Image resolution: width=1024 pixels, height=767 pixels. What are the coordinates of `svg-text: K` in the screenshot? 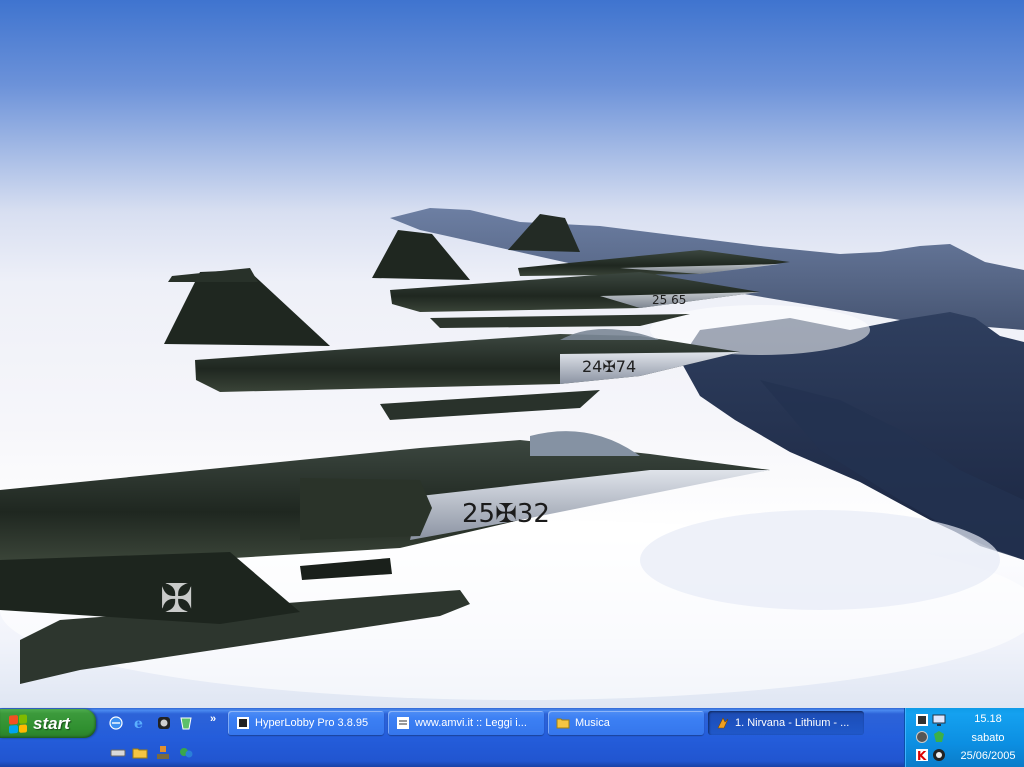 It's located at (922, 755).